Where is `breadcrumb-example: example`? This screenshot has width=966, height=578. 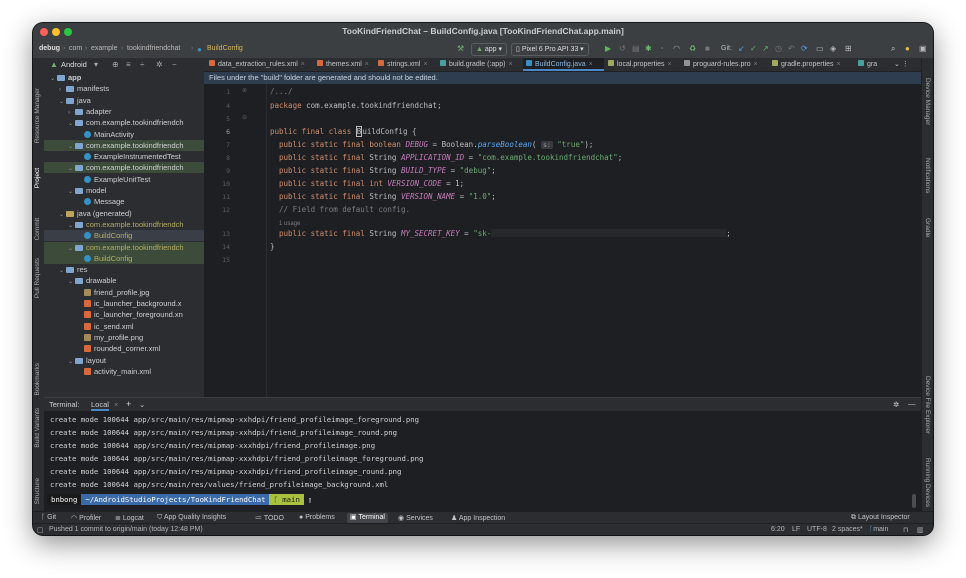
breadcrumb-example: example is located at coordinates (104, 48).